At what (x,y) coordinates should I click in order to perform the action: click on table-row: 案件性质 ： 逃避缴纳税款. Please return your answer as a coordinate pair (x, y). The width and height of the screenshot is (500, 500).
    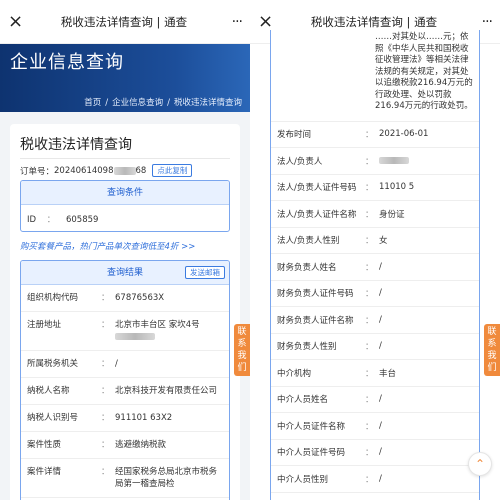
    Looking at the image, I should click on (125, 445).